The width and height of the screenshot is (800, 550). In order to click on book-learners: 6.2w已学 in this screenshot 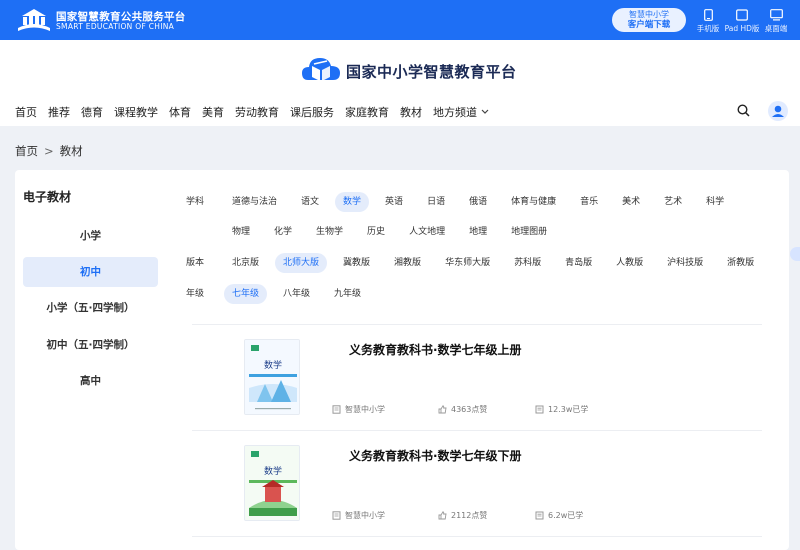, I will do `click(559, 515)`.